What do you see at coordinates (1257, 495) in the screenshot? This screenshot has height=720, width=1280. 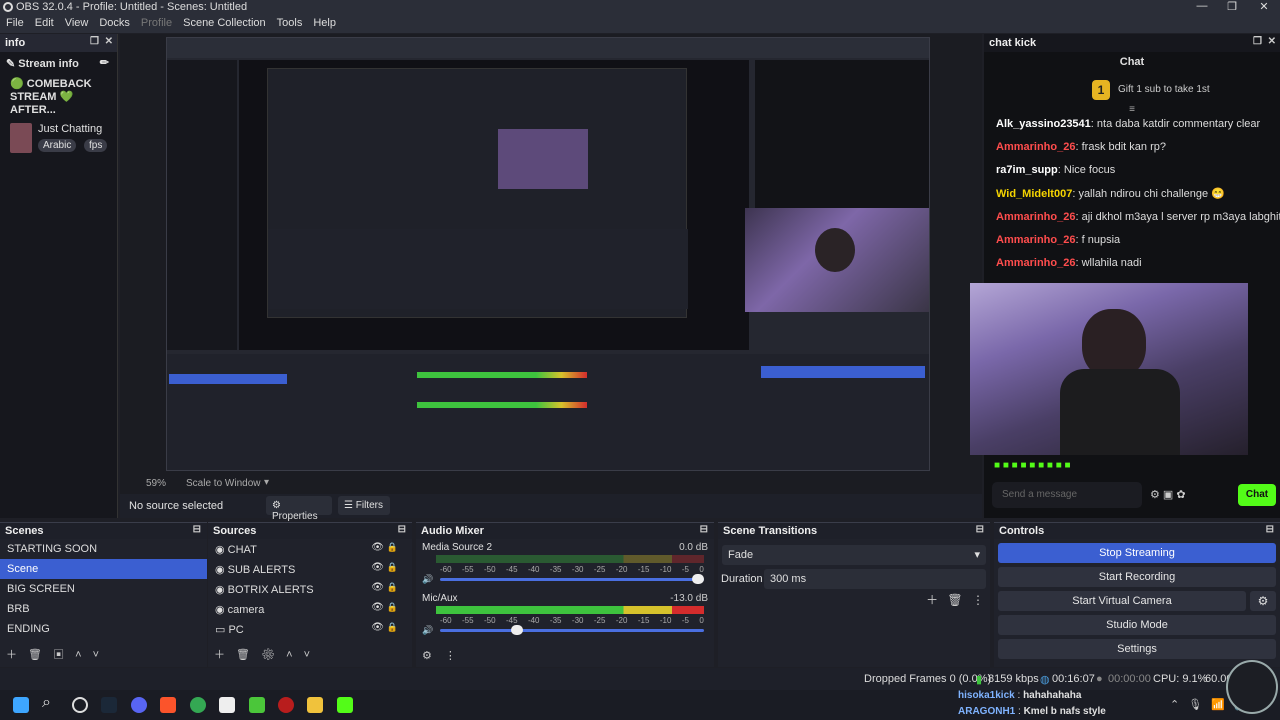 I see `chat-send-button: Chat` at bounding box center [1257, 495].